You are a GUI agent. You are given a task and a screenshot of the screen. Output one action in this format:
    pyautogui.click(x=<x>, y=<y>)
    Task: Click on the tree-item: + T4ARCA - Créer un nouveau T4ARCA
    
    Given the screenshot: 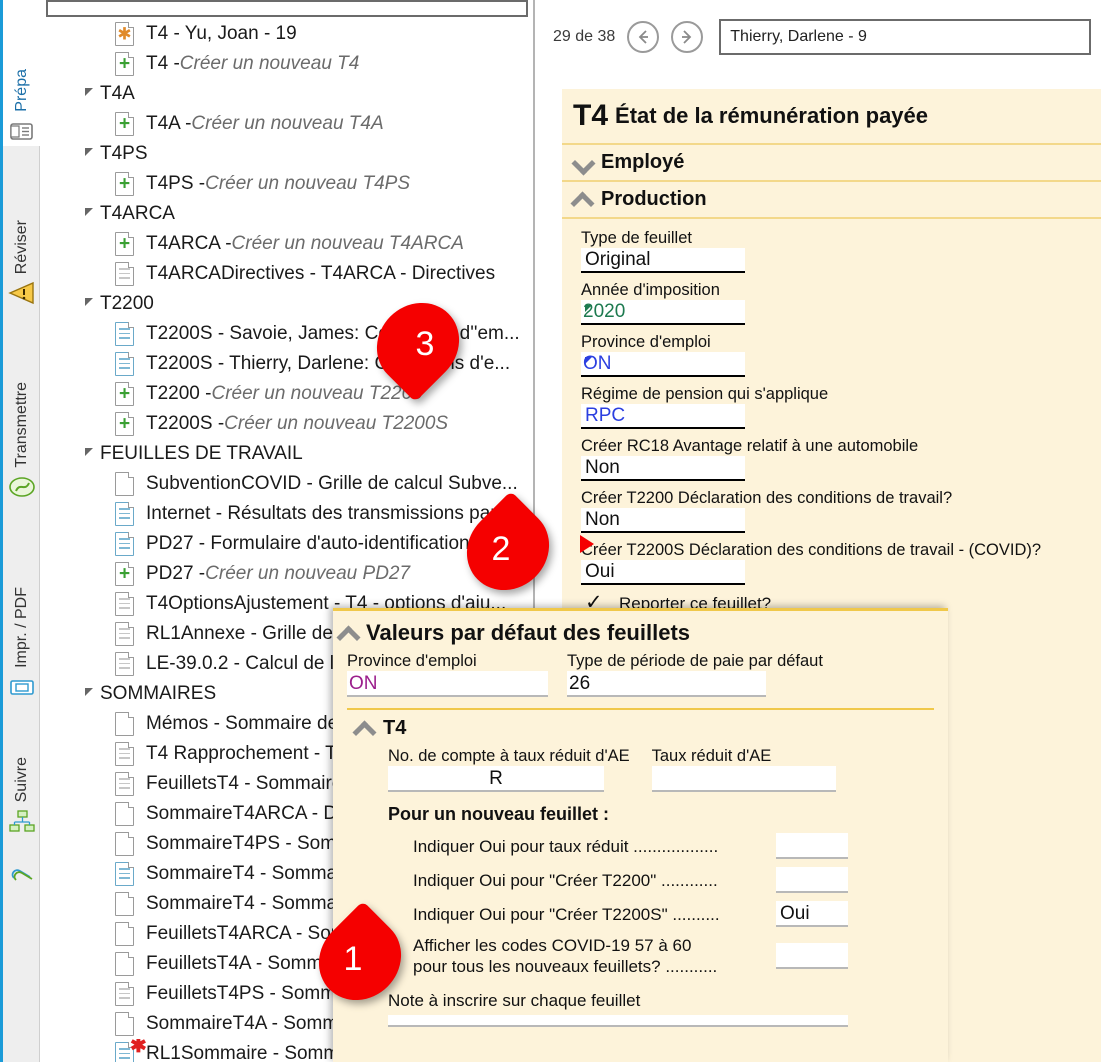 What is the action you would take?
    pyautogui.click(x=287, y=244)
    